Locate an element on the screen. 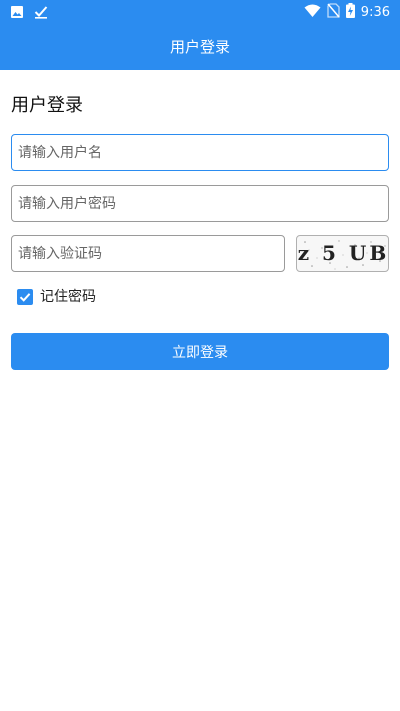 The width and height of the screenshot is (400, 711). battery-charging-icon is located at coordinates (350, 12).